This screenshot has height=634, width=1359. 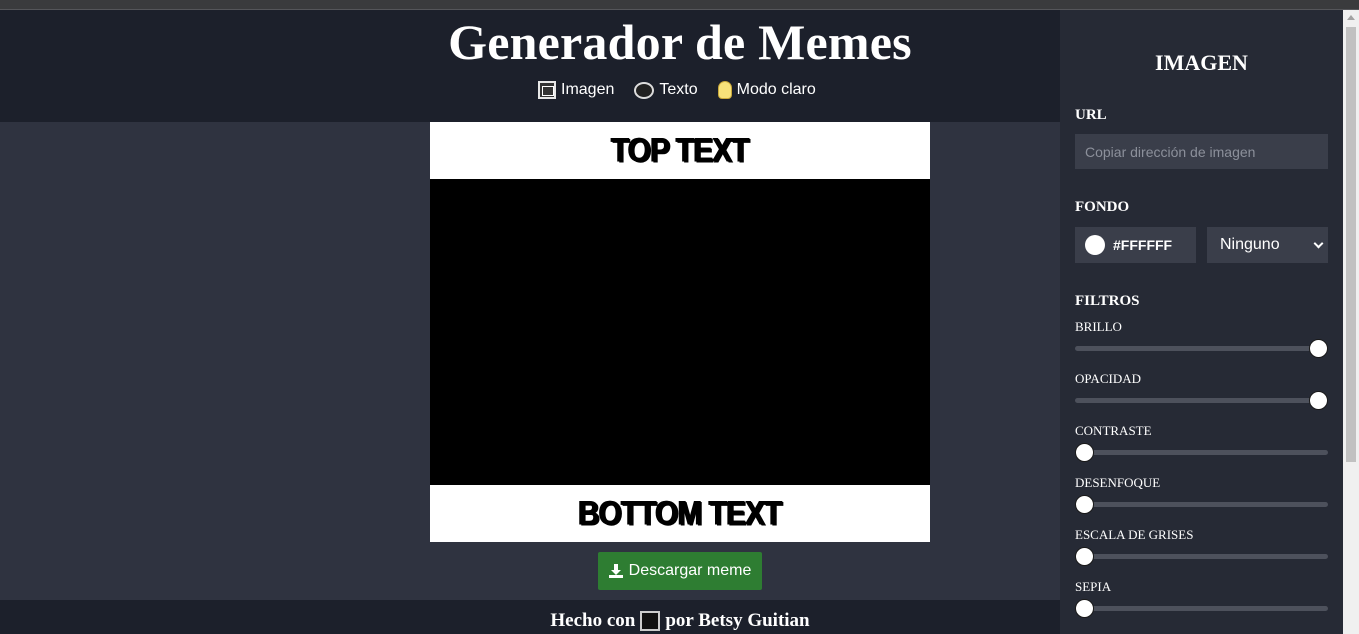 What do you see at coordinates (1091, 115) in the screenshot?
I see `url-label: URL` at bounding box center [1091, 115].